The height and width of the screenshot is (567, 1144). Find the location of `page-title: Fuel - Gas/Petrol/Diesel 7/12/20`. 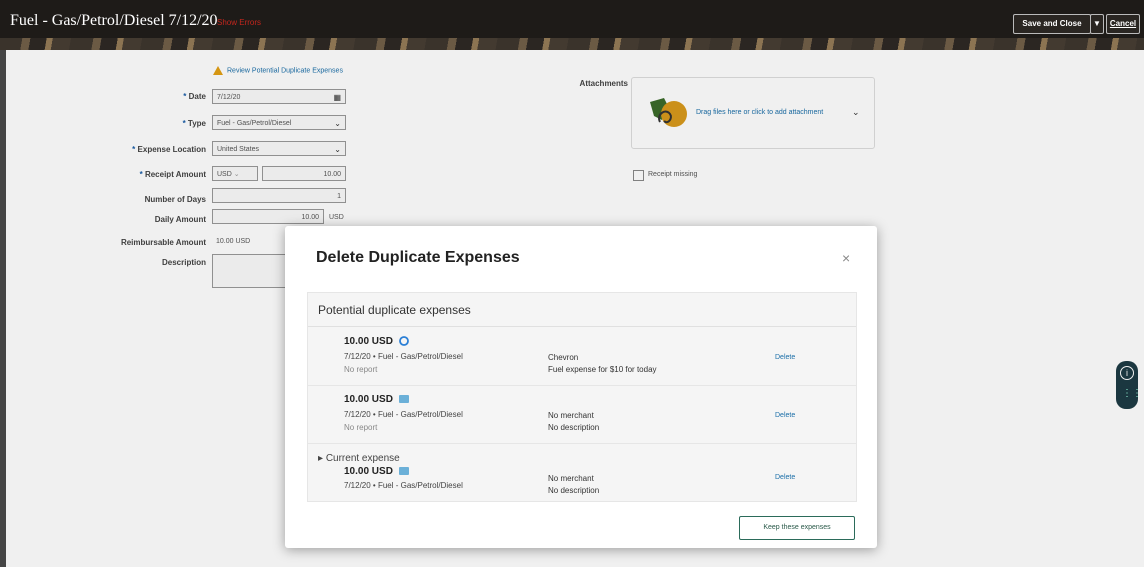

page-title: Fuel - Gas/Petrol/Diesel 7/12/20 is located at coordinates (114, 20).